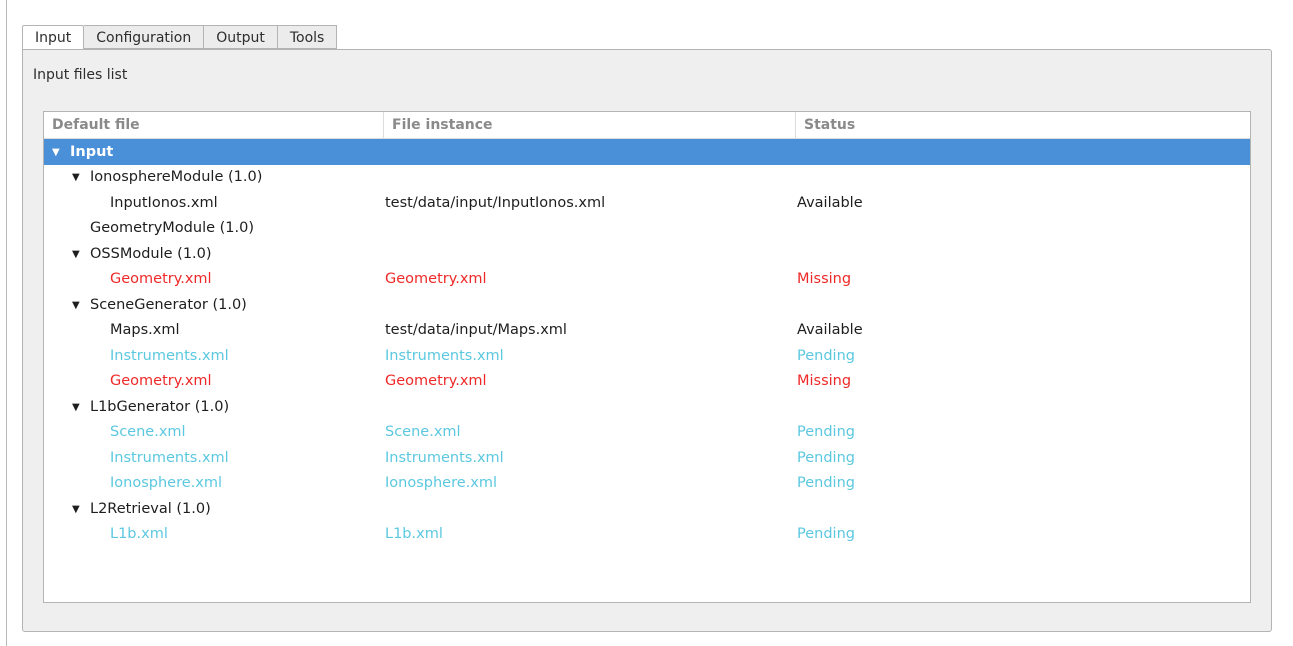  What do you see at coordinates (647, 535) in the screenshot?
I see `tree-file-row: L1b.xml L1b.xml Pending` at bounding box center [647, 535].